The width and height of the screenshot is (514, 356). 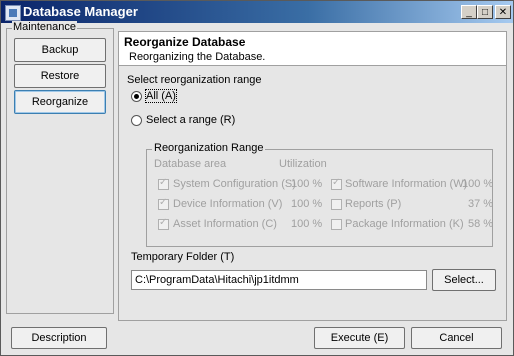 What do you see at coordinates (373, 204) in the screenshot?
I see `reports-label: Reports (P)` at bounding box center [373, 204].